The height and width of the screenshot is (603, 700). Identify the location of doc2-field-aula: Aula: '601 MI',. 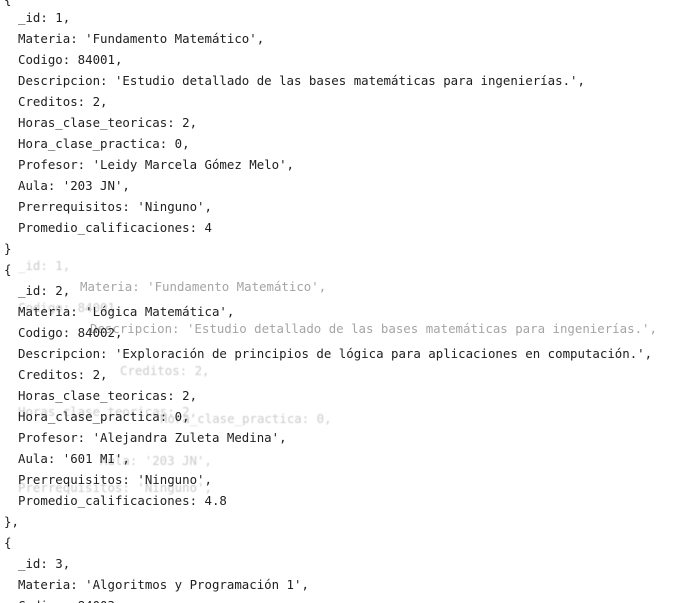
(74, 458).